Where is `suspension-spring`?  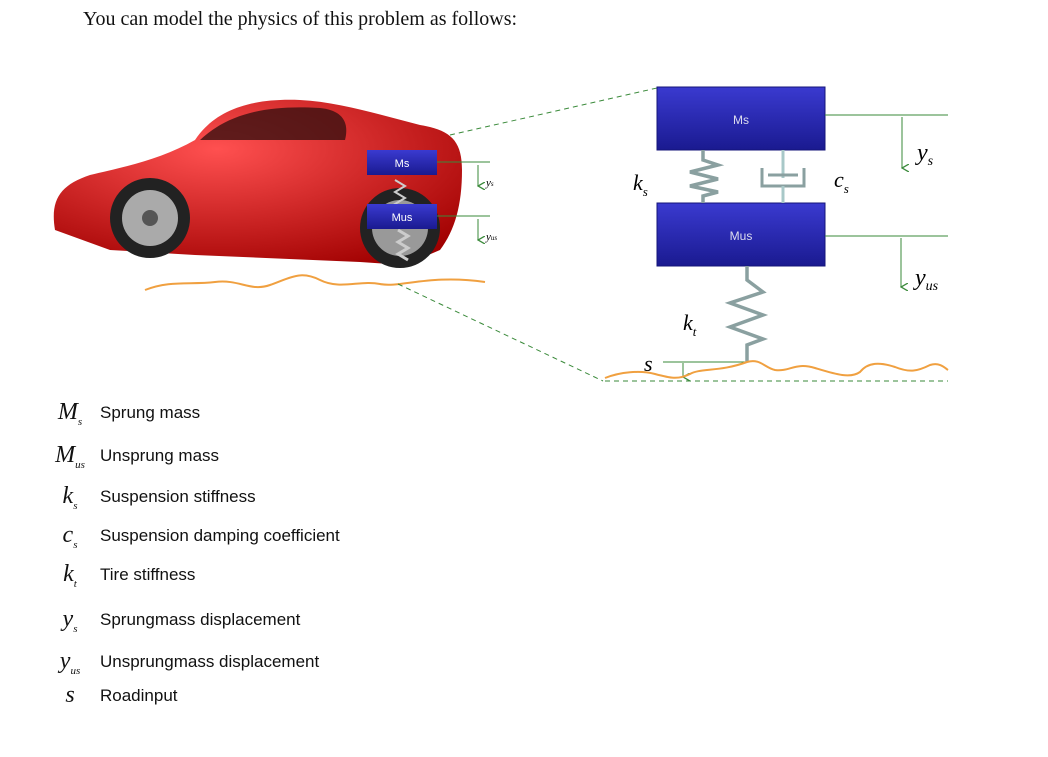
suspension-spring is located at coordinates (707, 176).